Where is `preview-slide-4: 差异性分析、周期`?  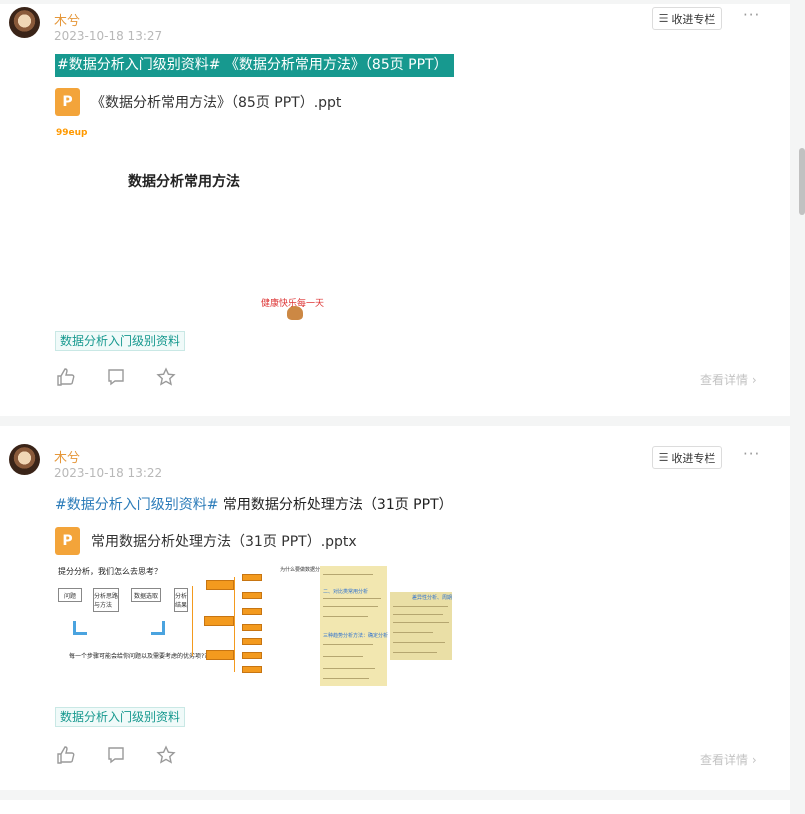
preview-slide-4: 差异性分析、周期 is located at coordinates (421, 626).